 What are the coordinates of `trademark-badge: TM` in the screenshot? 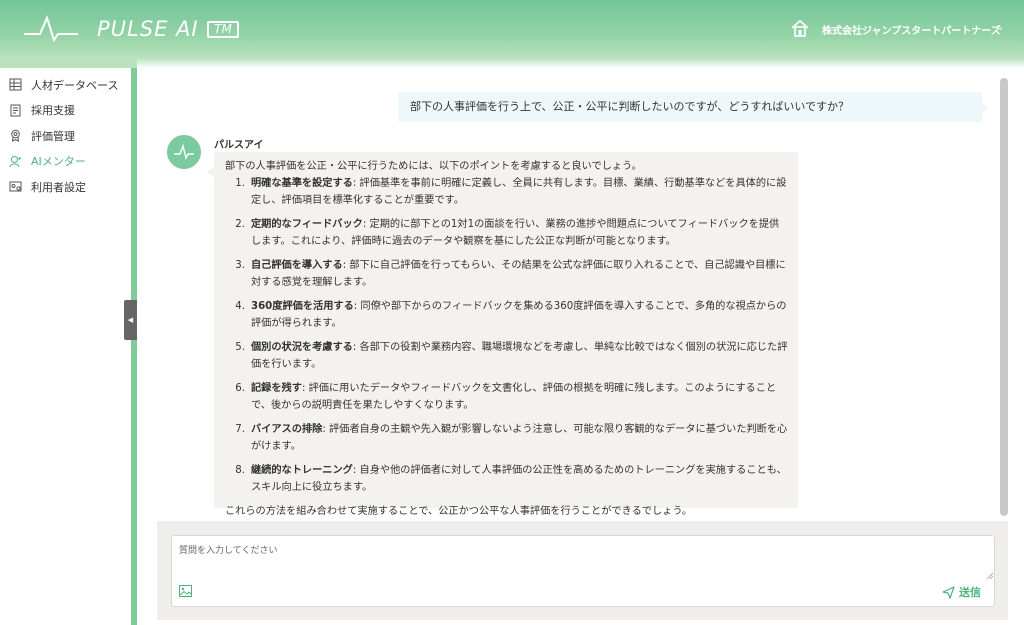 It's located at (223, 29).